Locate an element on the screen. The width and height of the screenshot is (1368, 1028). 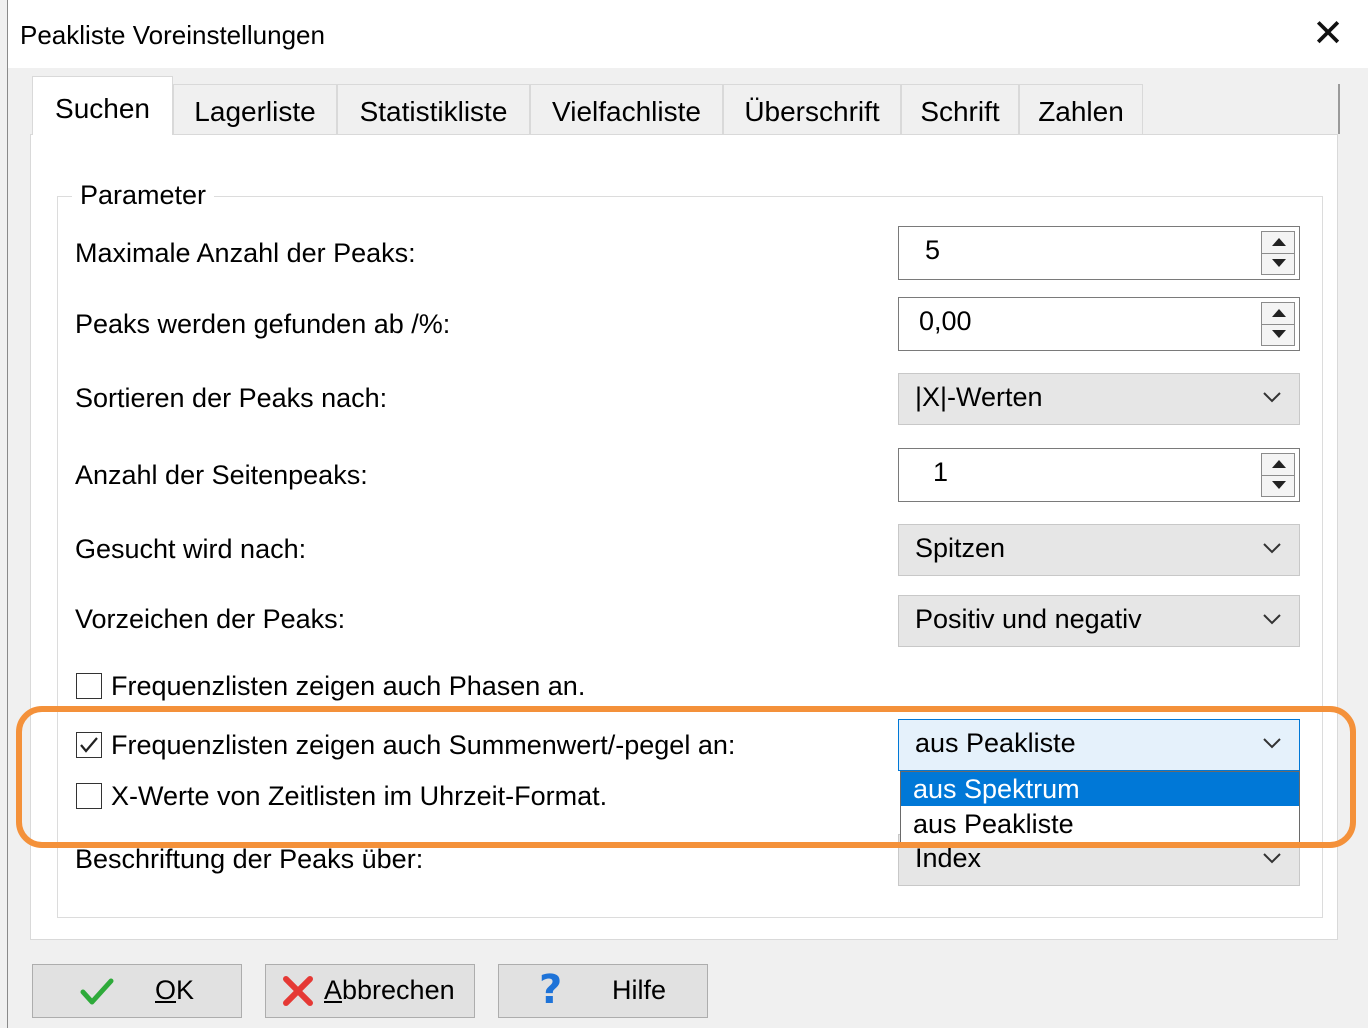
sort-by-combo: |X|-Werten is located at coordinates (1099, 399).